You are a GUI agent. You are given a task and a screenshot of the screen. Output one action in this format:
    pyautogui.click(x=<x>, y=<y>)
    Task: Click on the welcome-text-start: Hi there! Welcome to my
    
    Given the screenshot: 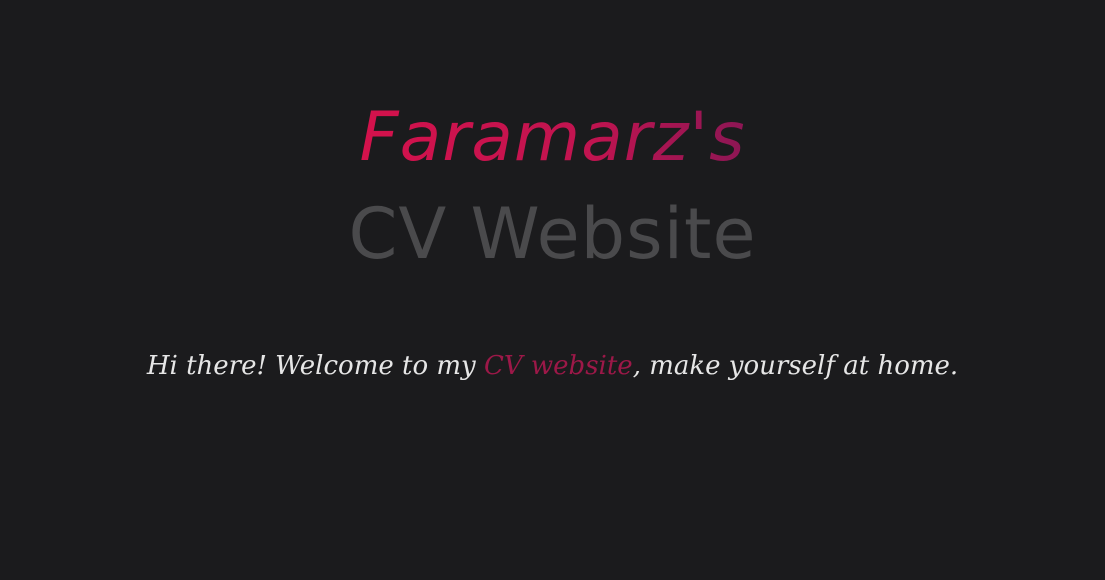 What is the action you would take?
    pyautogui.click(x=315, y=366)
    